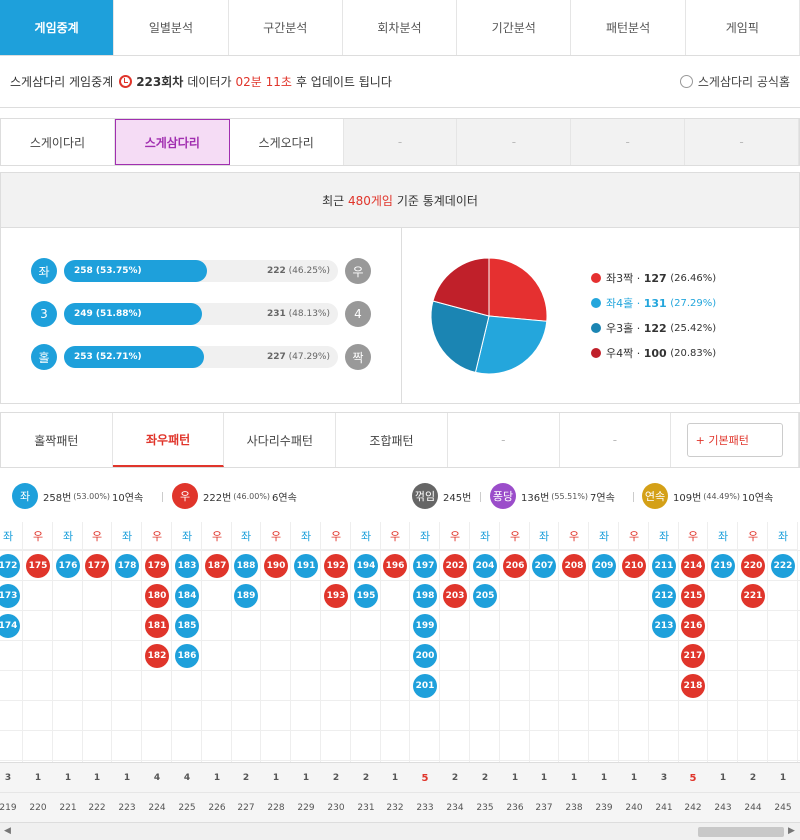  What do you see at coordinates (44, 314) in the screenshot?
I see `left-circle: 3` at bounding box center [44, 314].